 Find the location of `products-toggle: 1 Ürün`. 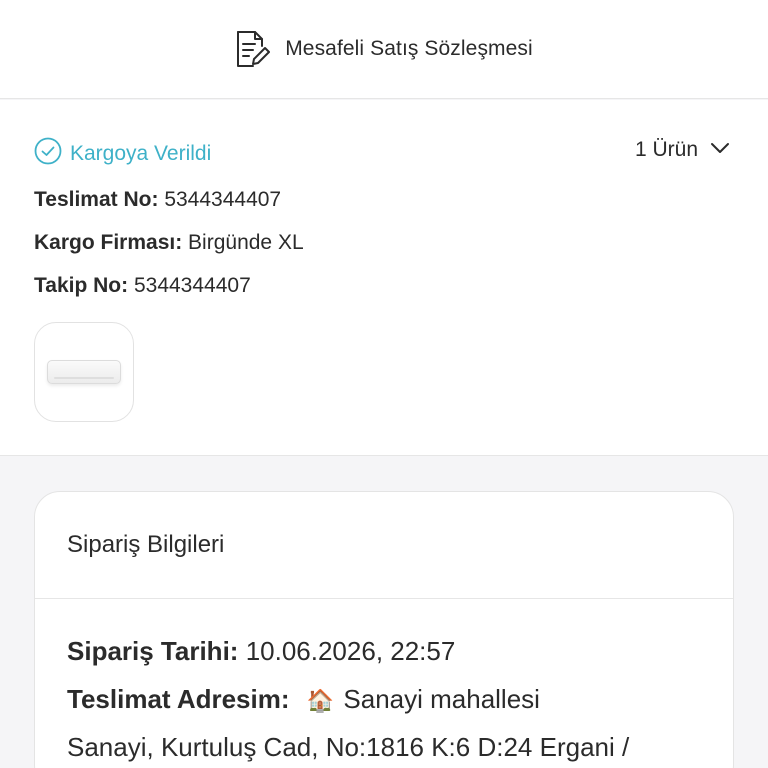

products-toggle: 1 Ürün is located at coordinates (682, 150).